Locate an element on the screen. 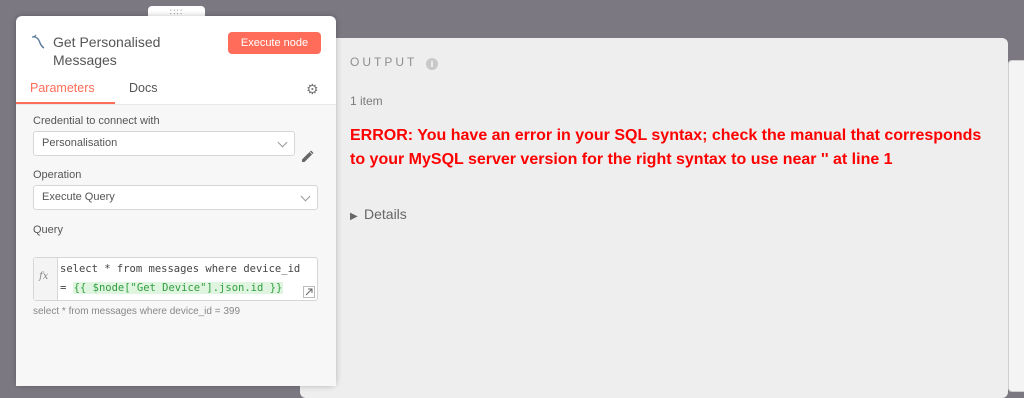  credential-select: Personalisation is located at coordinates (164, 143).